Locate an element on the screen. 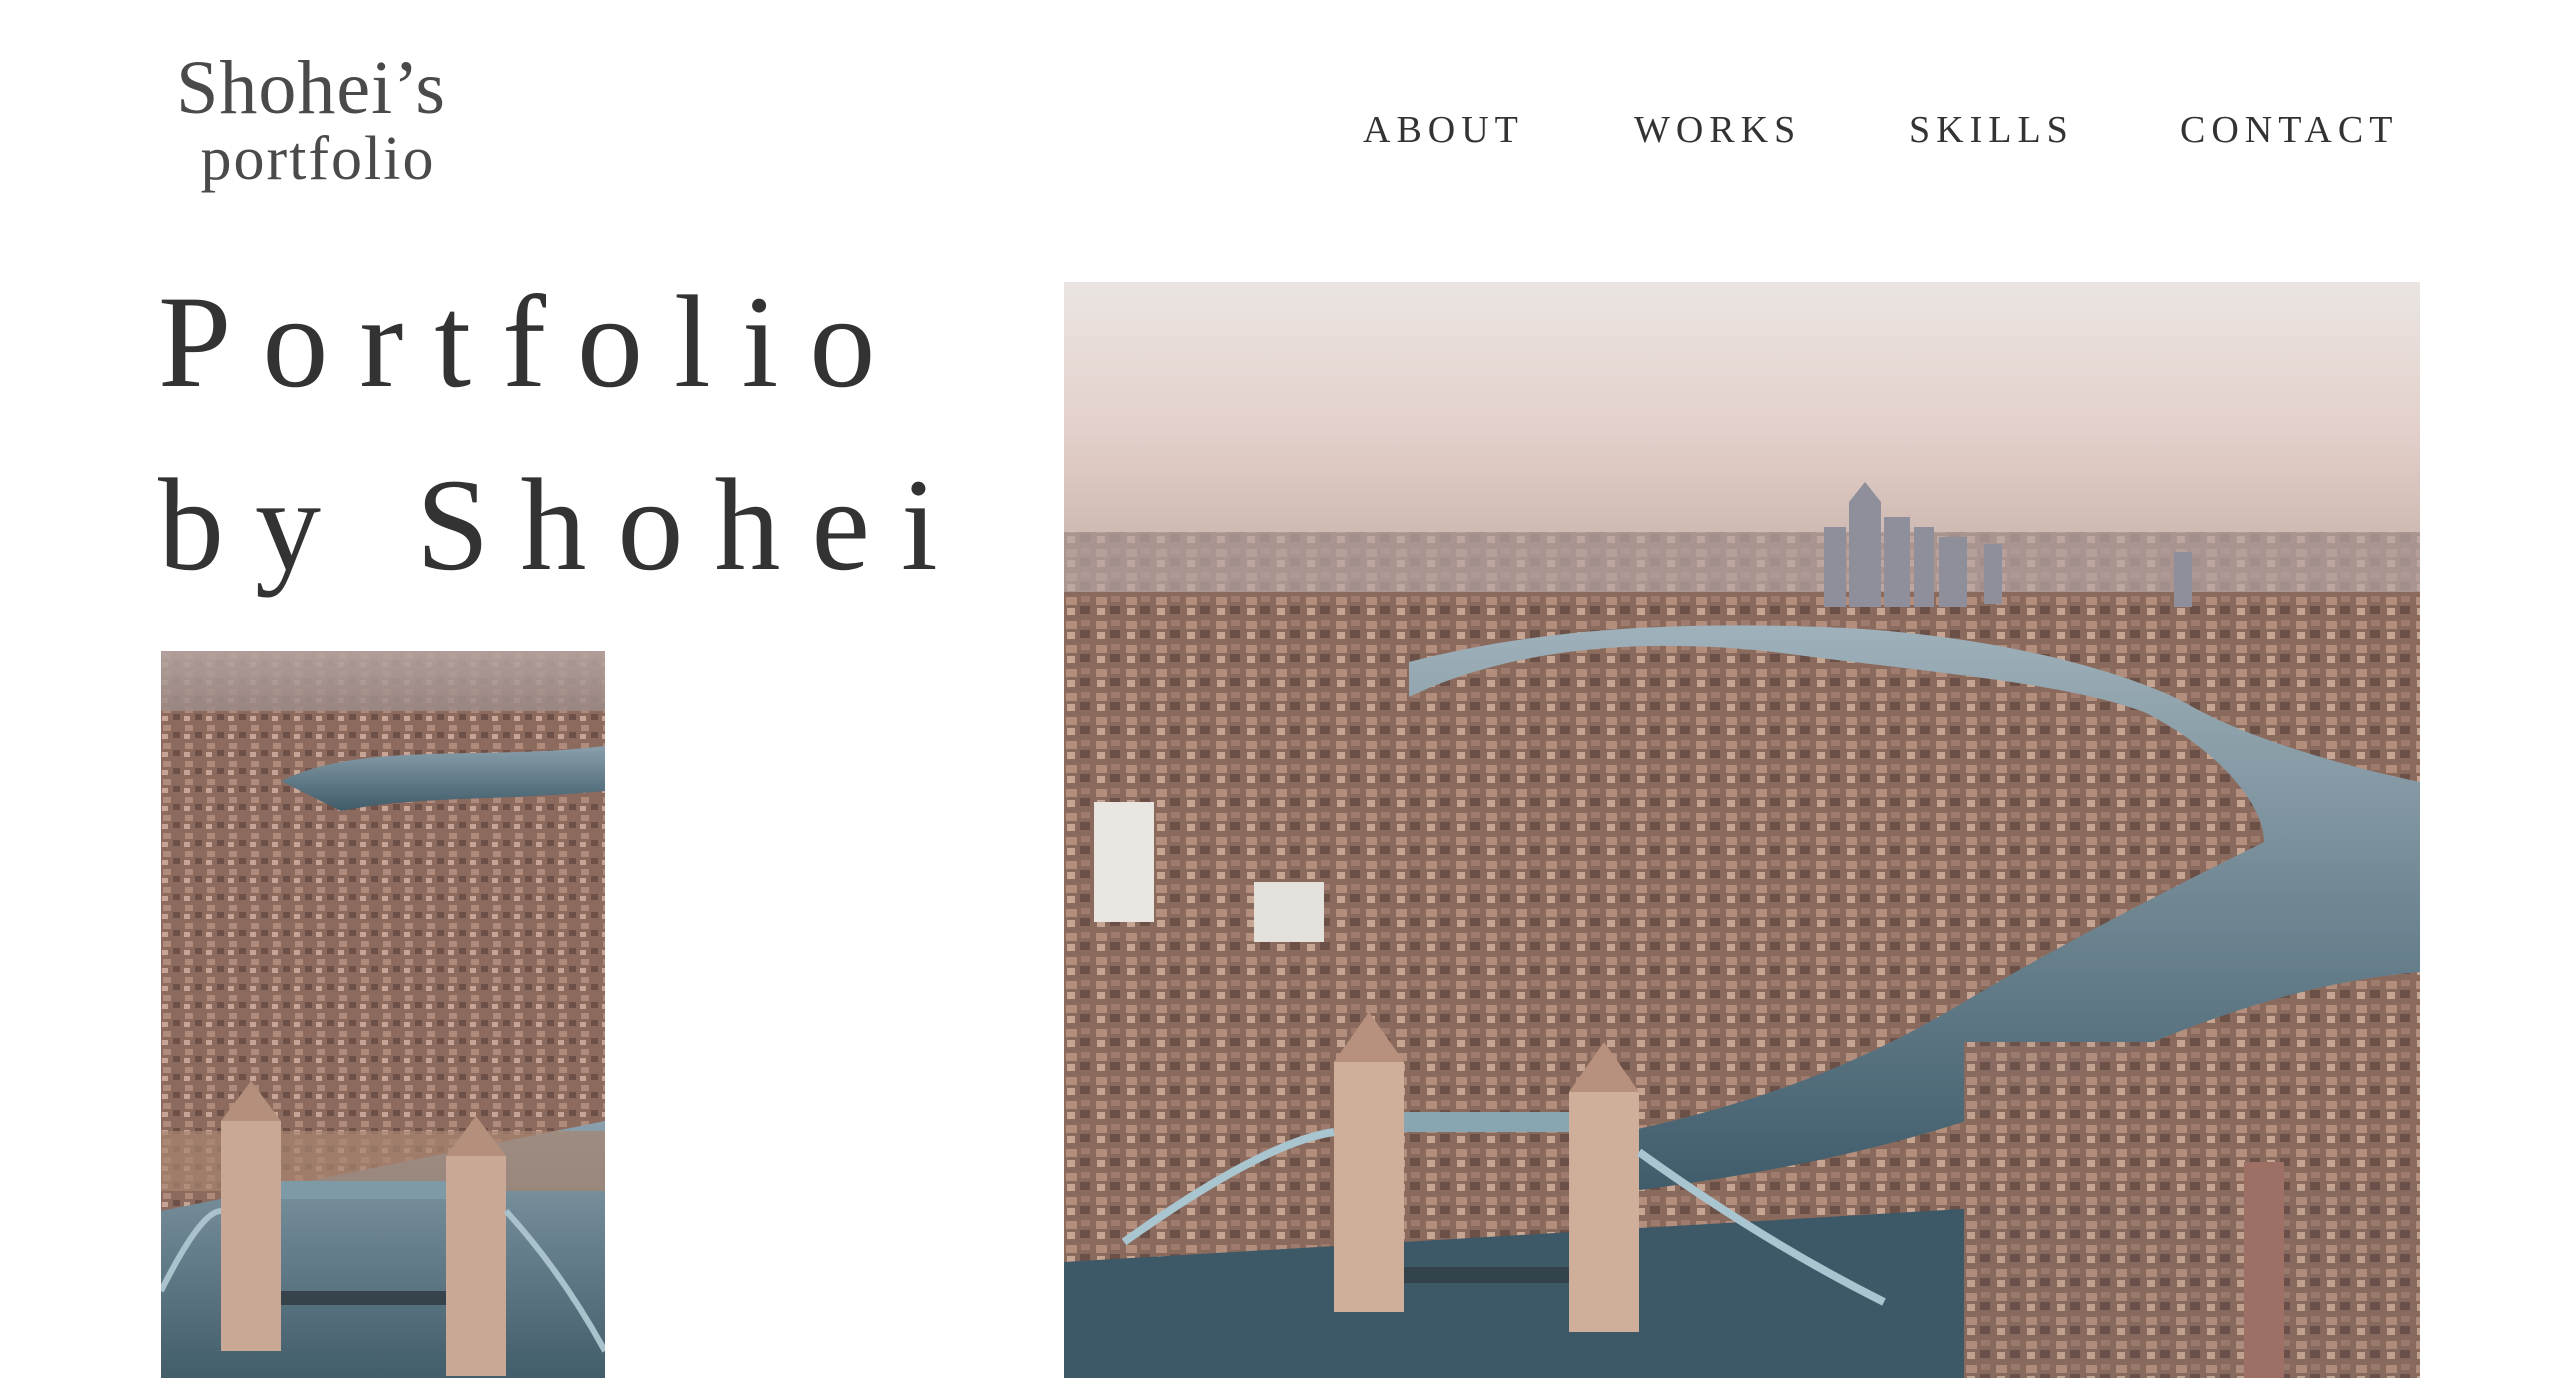 This screenshot has height=1378, width=2560. hero-title-line-2: by Shohei is located at coordinates (563, 524).